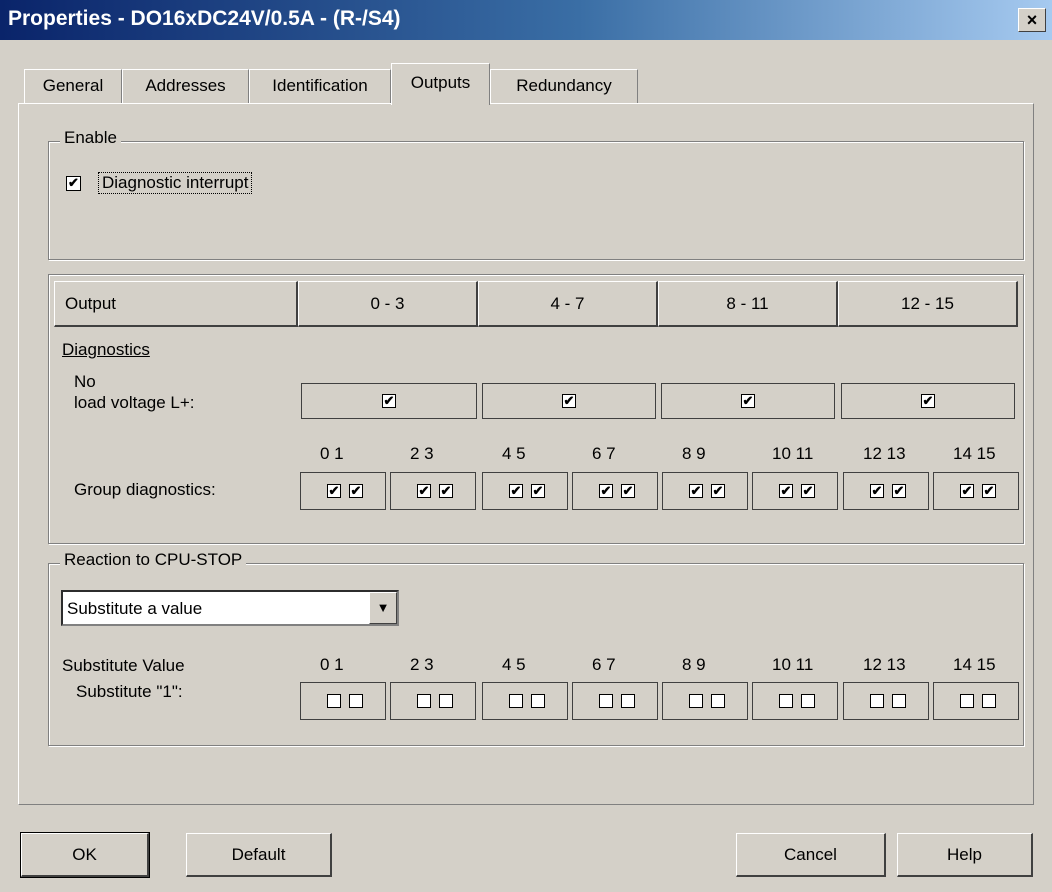  Describe the element at coordinates (811, 855) in the screenshot. I see `cancel-button: Cancel` at that location.